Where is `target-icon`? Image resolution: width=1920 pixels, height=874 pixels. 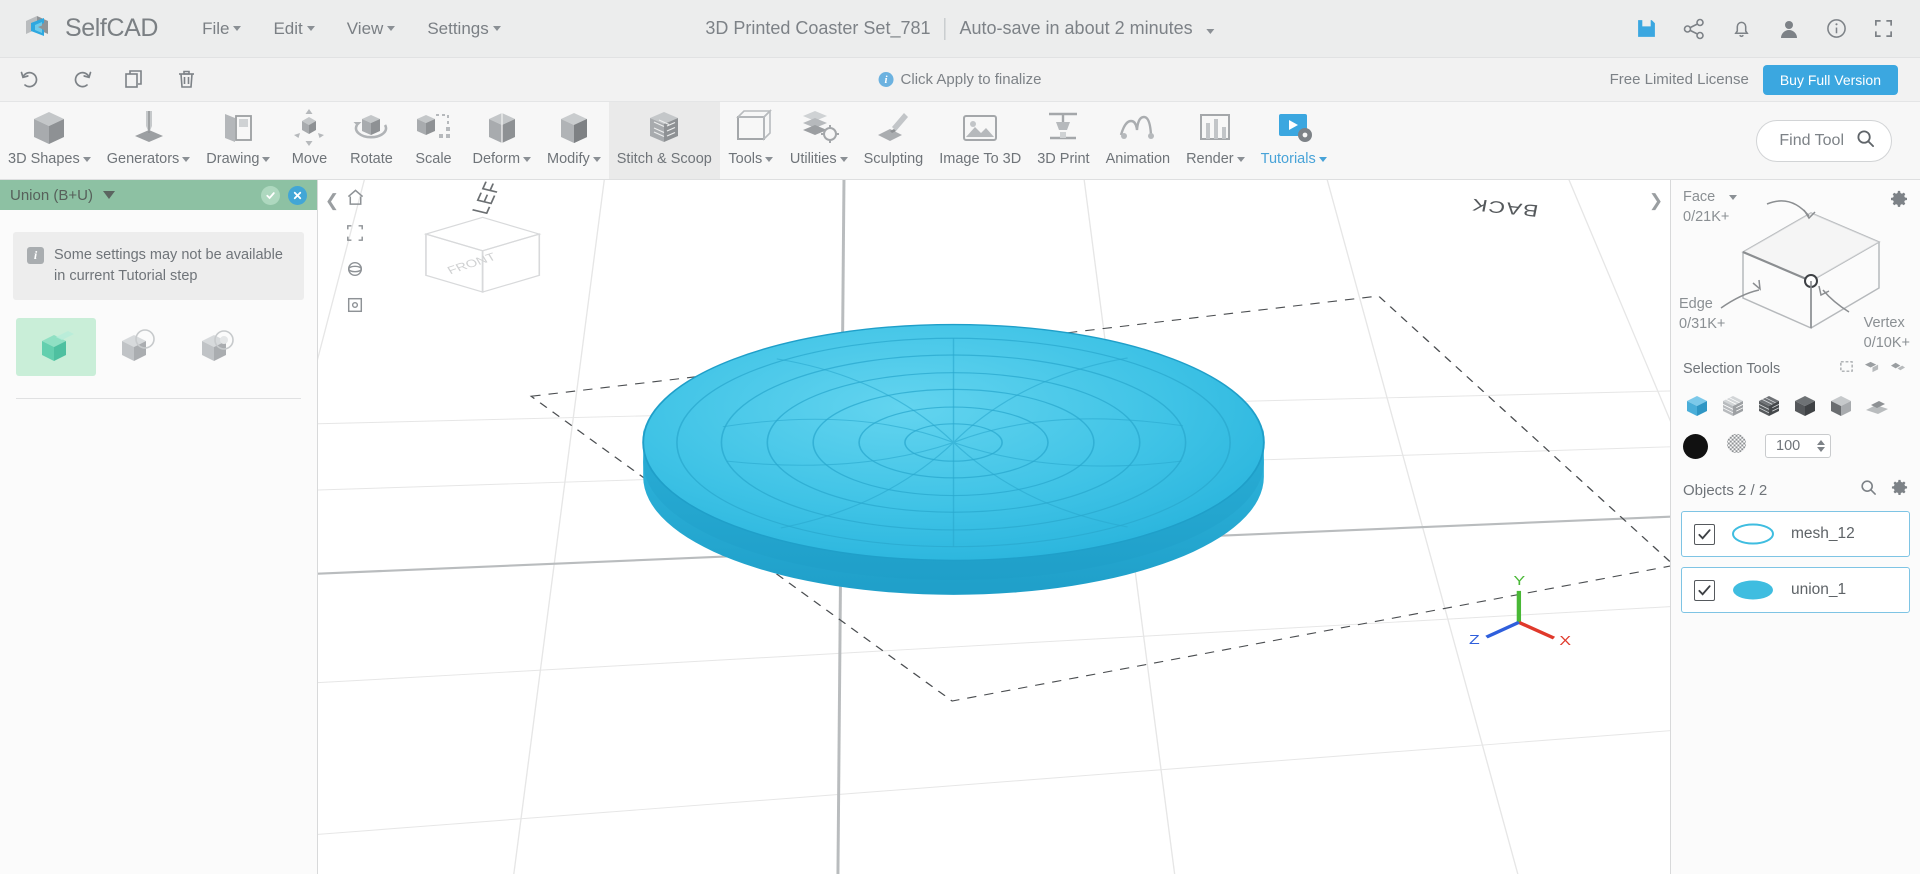
target-icon is located at coordinates (355, 305).